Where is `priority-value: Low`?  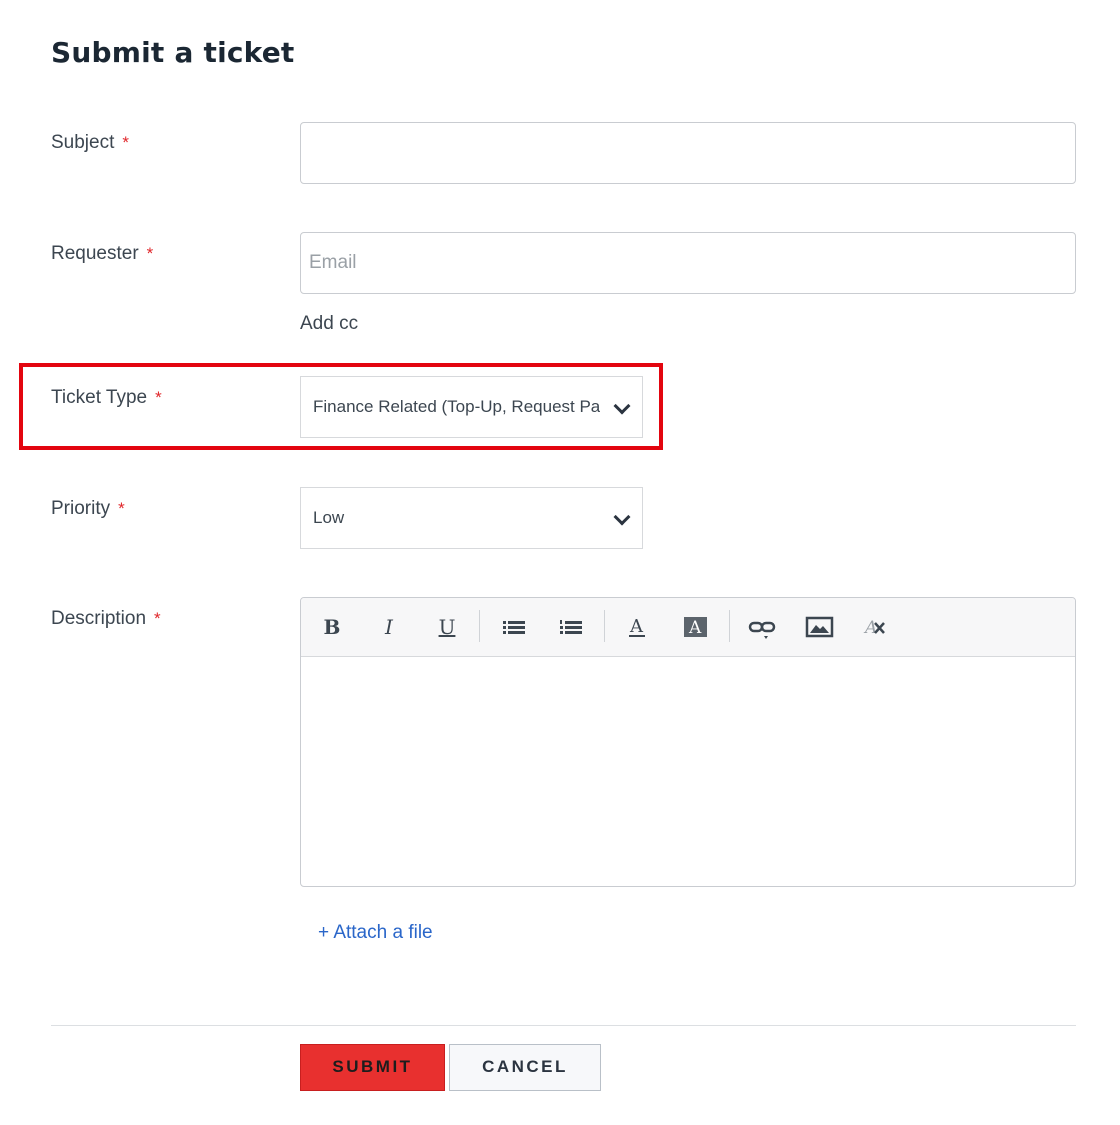 priority-value: Low is located at coordinates (329, 517).